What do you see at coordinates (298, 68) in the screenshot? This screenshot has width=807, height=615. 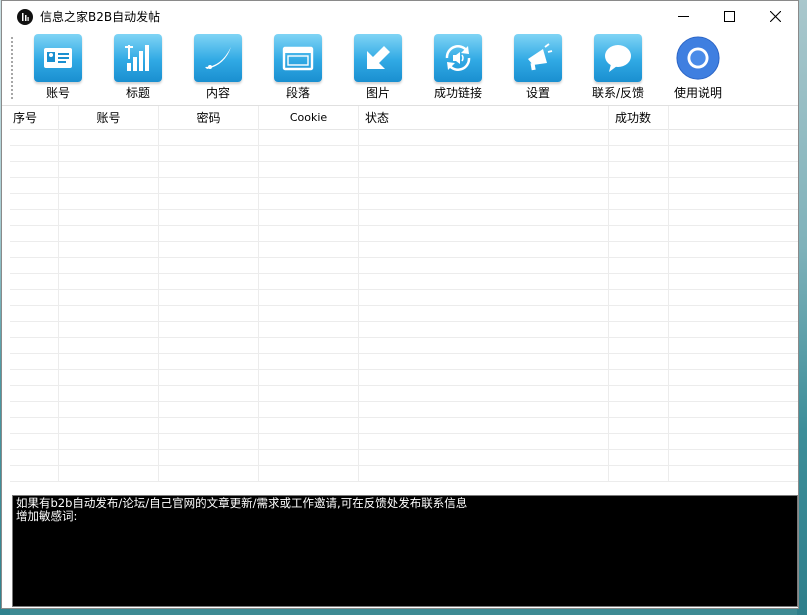 I see `toolbar-button-paragraph: 段落` at bounding box center [298, 68].